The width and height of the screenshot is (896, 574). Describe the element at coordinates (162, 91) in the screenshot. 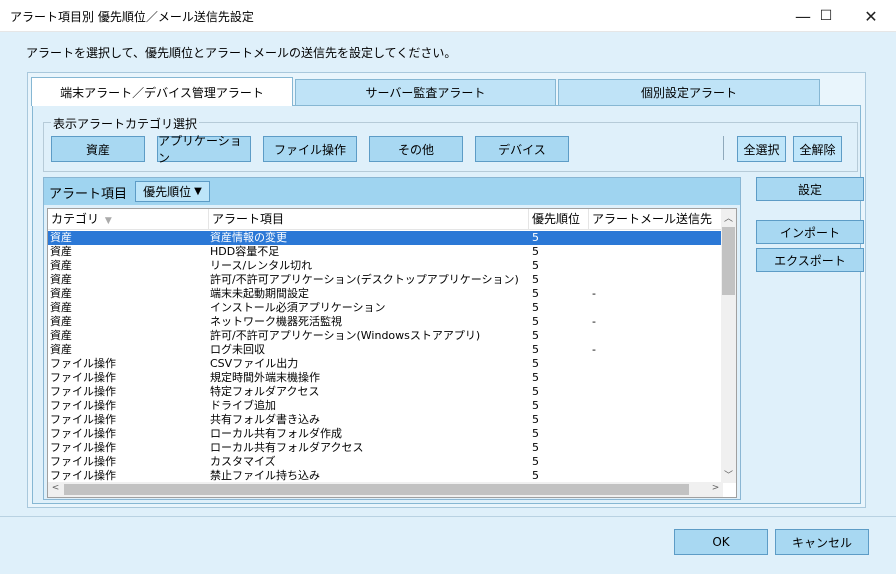

I see `tab-terminal-device-alerts: 端末アラート／デバイス管理アラート` at that location.